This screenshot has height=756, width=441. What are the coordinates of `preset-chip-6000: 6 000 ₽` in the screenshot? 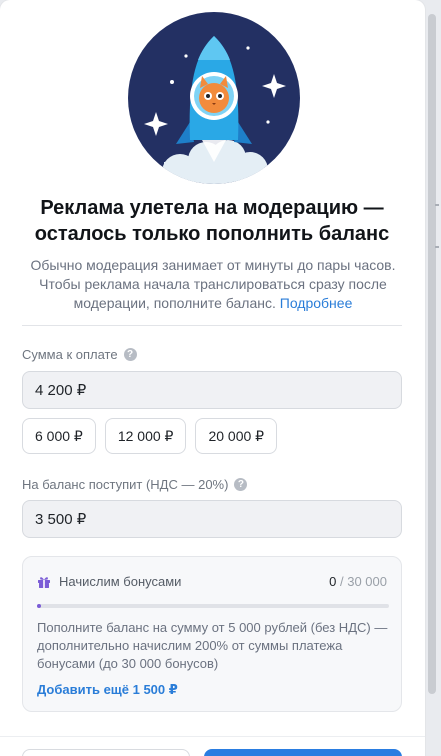 It's located at (59, 436).